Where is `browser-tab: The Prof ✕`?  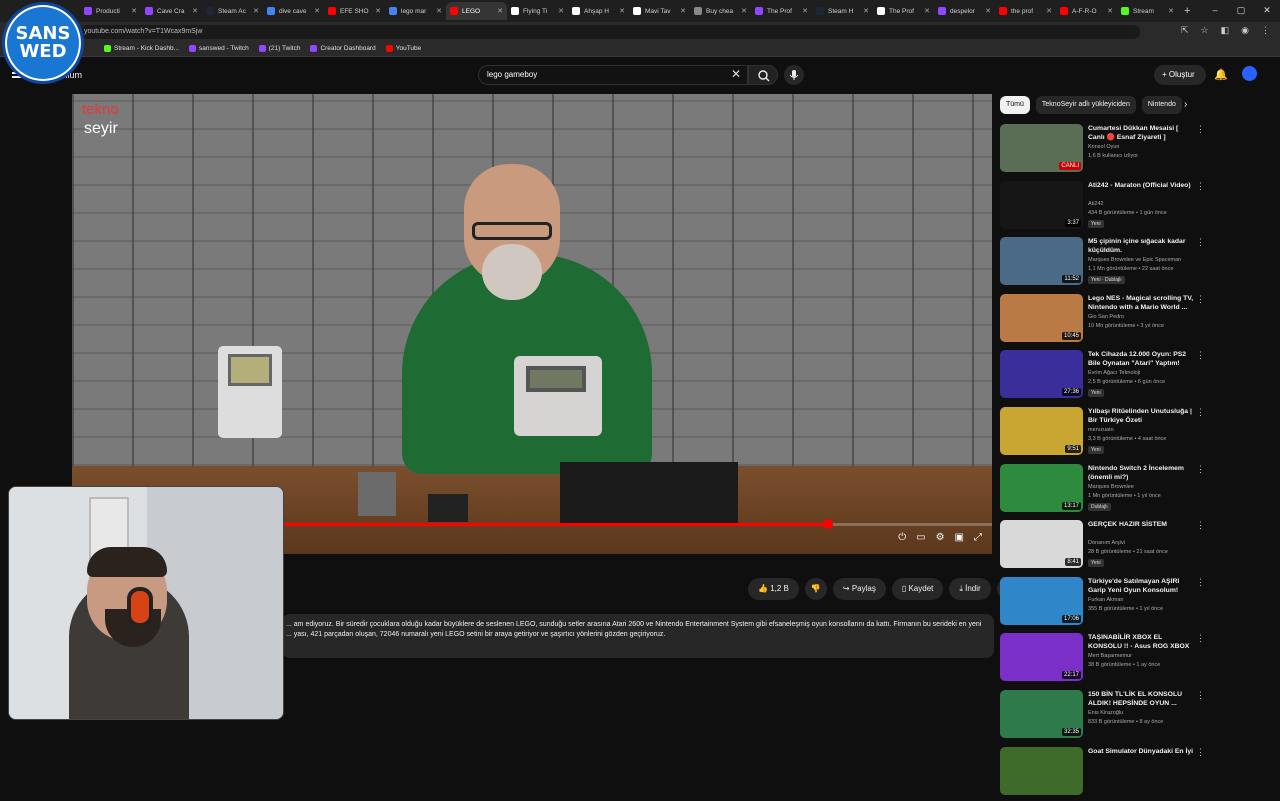 browser-tab: The Prof ✕ is located at coordinates (903, 11).